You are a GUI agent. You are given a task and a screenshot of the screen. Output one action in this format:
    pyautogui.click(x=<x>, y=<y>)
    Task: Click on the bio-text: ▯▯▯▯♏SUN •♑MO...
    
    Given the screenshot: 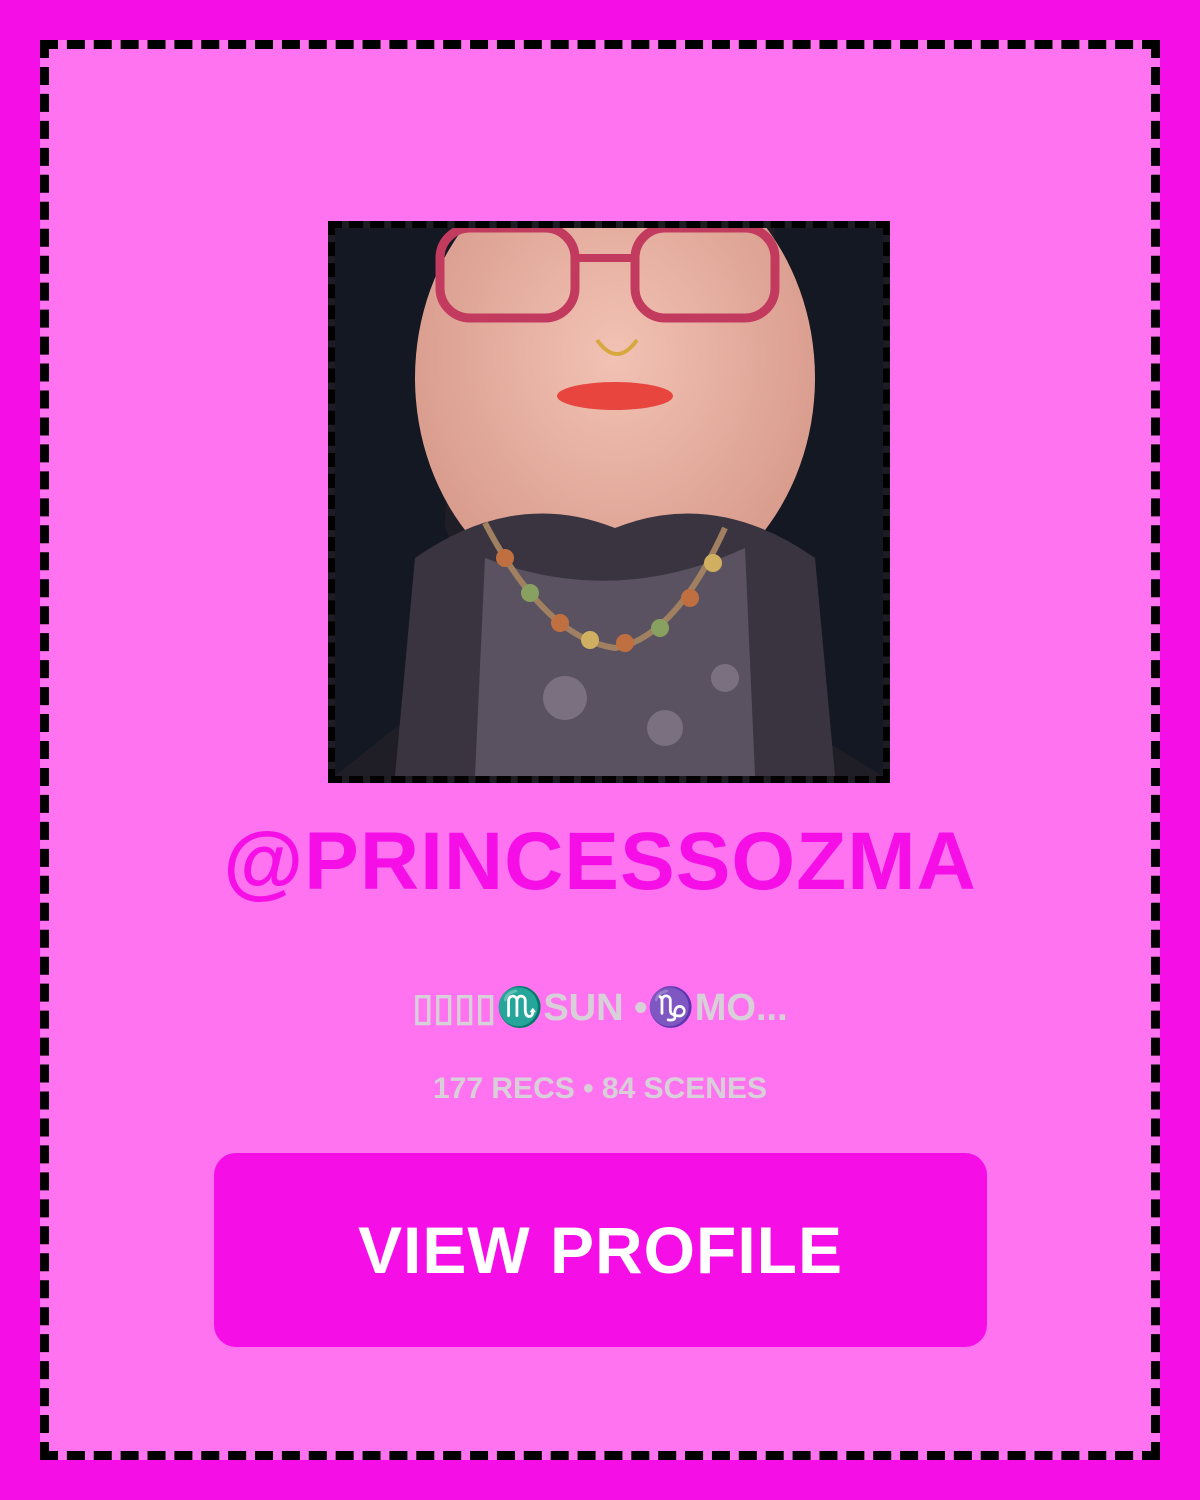 What is the action you would take?
    pyautogui.click(x=600, y=1008)
    